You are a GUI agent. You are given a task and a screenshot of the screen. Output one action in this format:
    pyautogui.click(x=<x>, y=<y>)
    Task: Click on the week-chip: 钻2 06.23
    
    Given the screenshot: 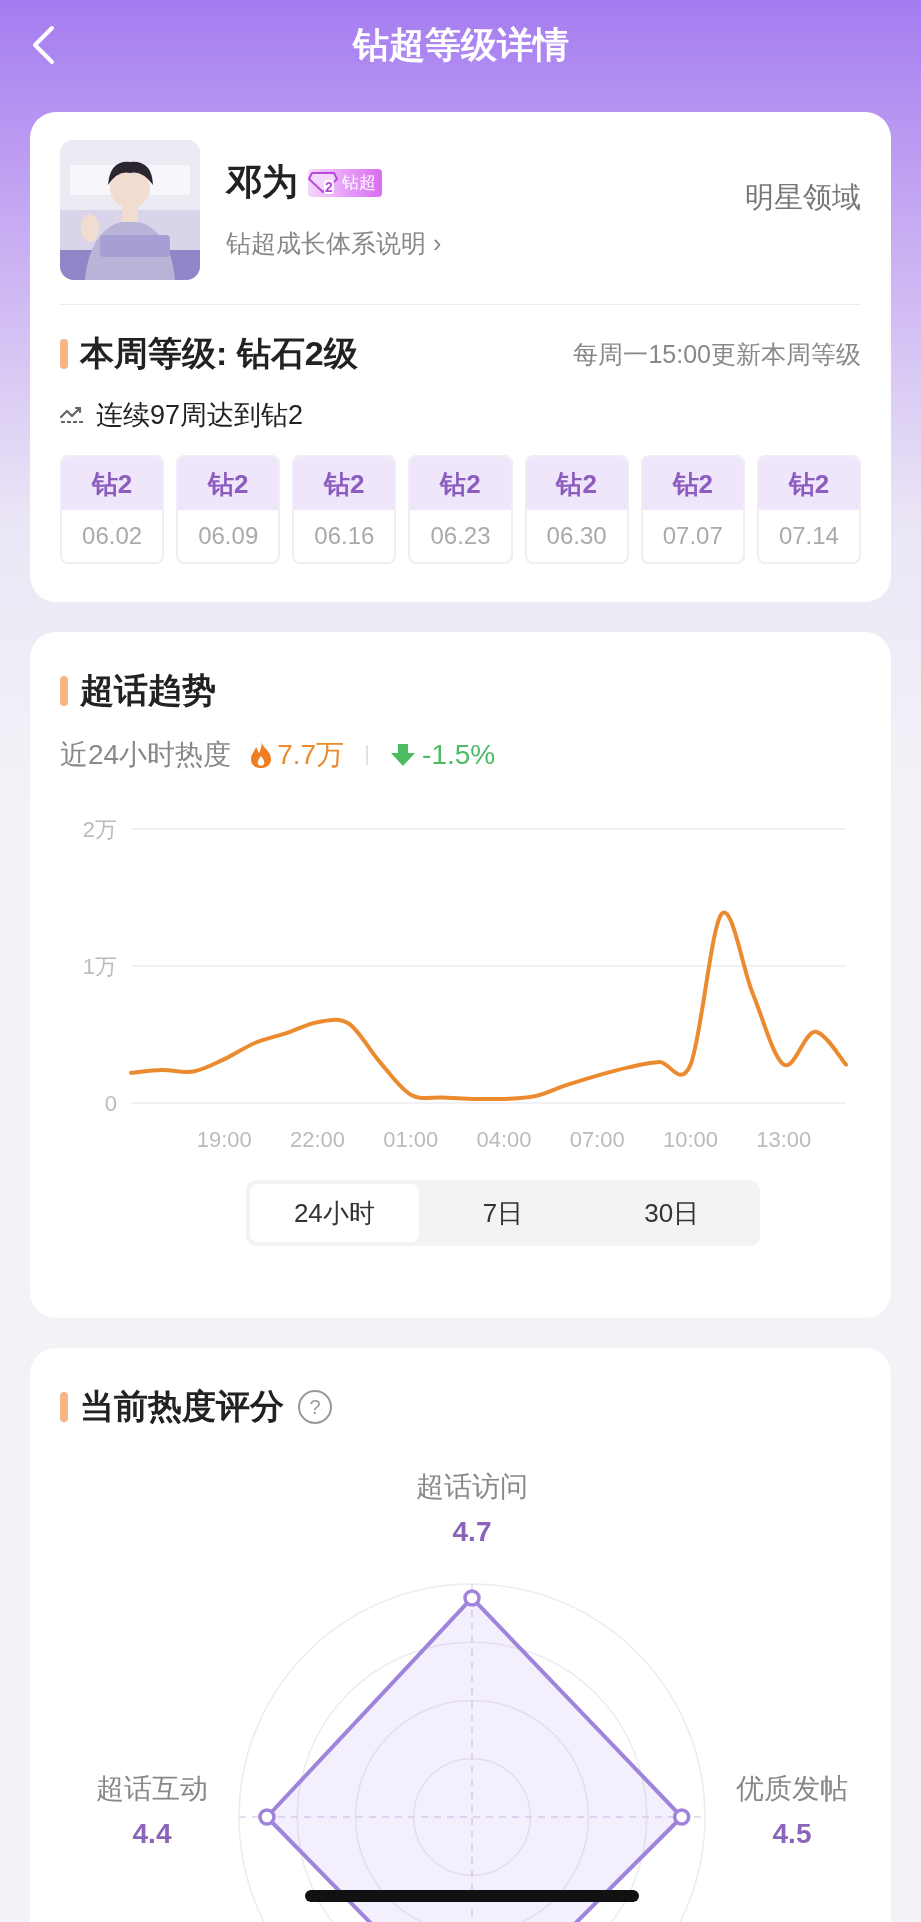 What is the action you would take?
    pyautogui.click(x=460, y=509)
    